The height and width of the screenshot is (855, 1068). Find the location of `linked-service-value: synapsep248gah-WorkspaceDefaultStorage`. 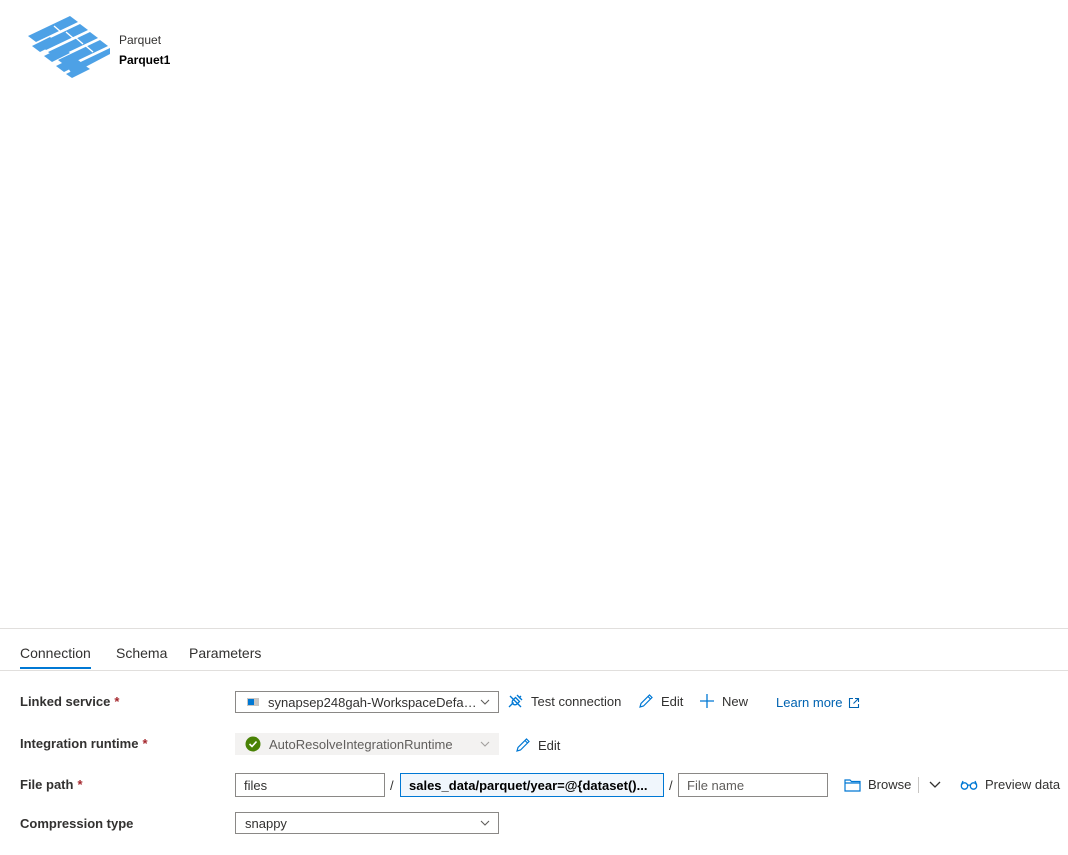

linked-service-value: synapsep248gah-WorkspaceDefaultStorage is located at coordinates (374, 702).